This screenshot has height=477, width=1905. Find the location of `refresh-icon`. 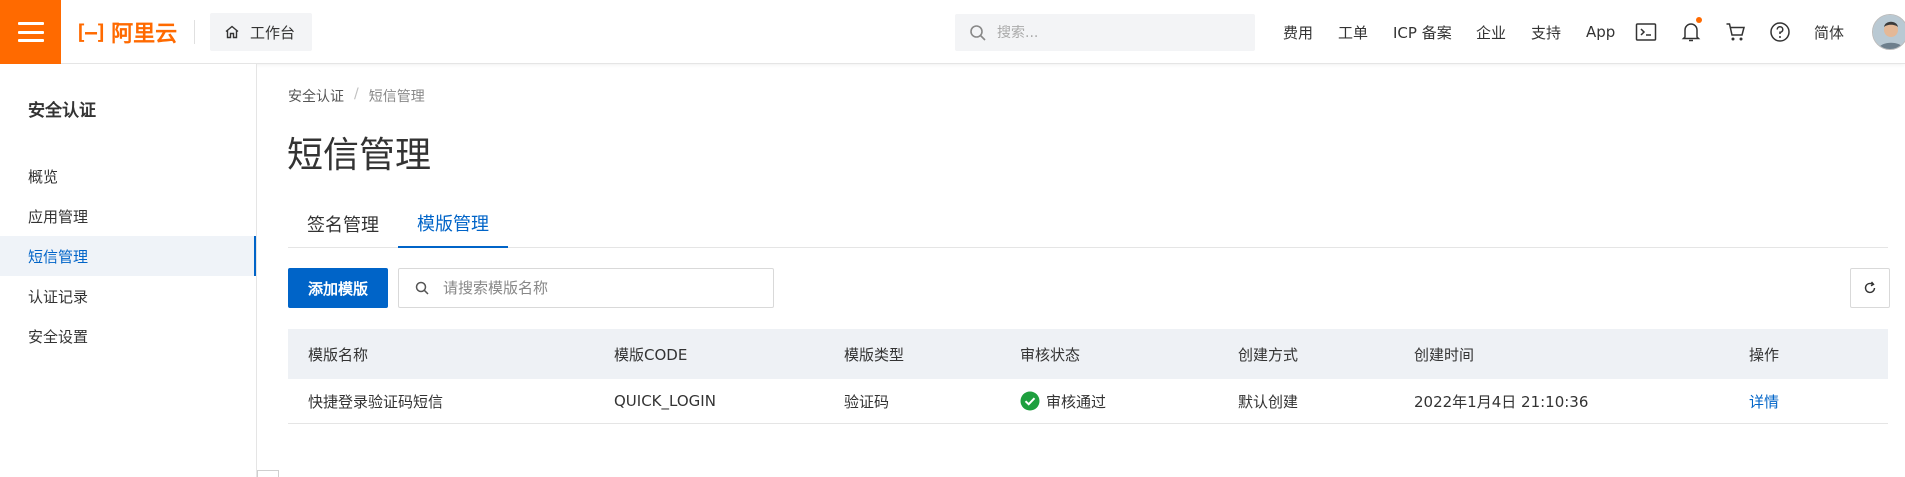

refresh-icon is located at coordinates (1870, 287).